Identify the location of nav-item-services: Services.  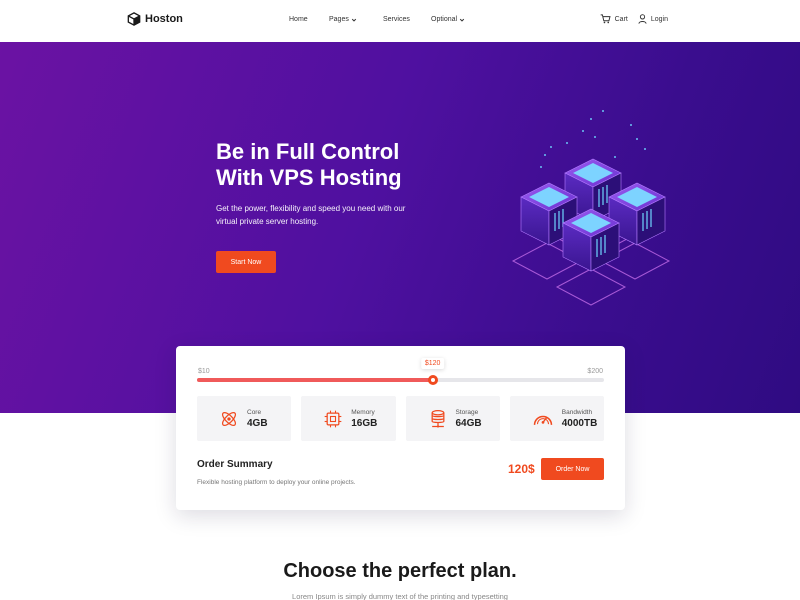
(396, 19).